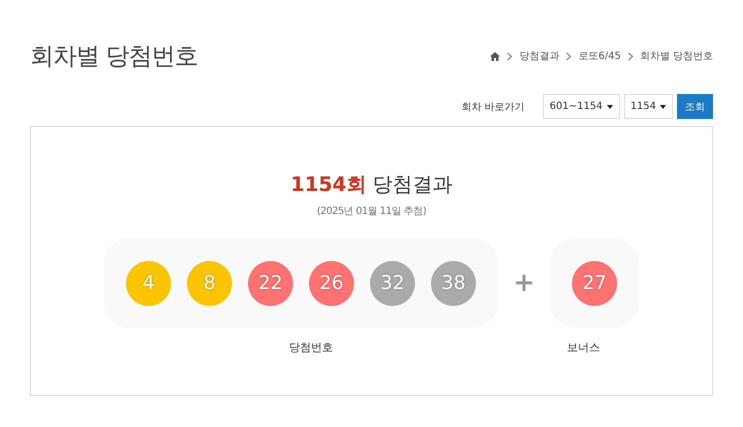  I want to click on number-ball: 38, so click(453, 283).